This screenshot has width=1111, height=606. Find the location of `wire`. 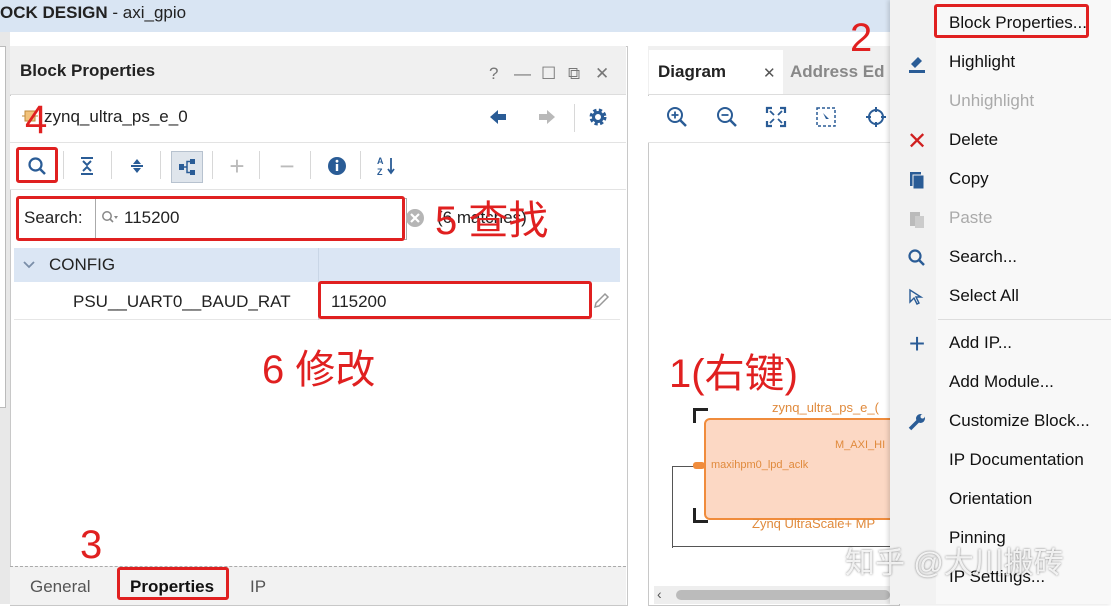

wire is located at coordinates (672, 507).